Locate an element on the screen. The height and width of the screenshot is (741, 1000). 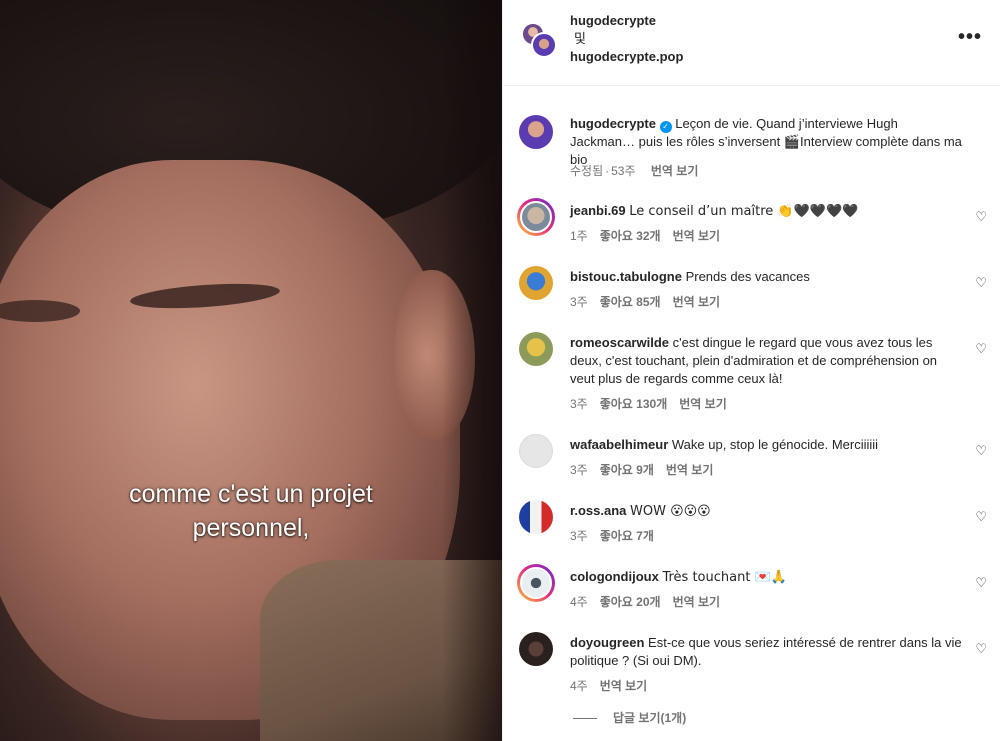
post-header: hugodecrypte 및 hugodecrypte.pop ••• is located at coordinates (751, 43).